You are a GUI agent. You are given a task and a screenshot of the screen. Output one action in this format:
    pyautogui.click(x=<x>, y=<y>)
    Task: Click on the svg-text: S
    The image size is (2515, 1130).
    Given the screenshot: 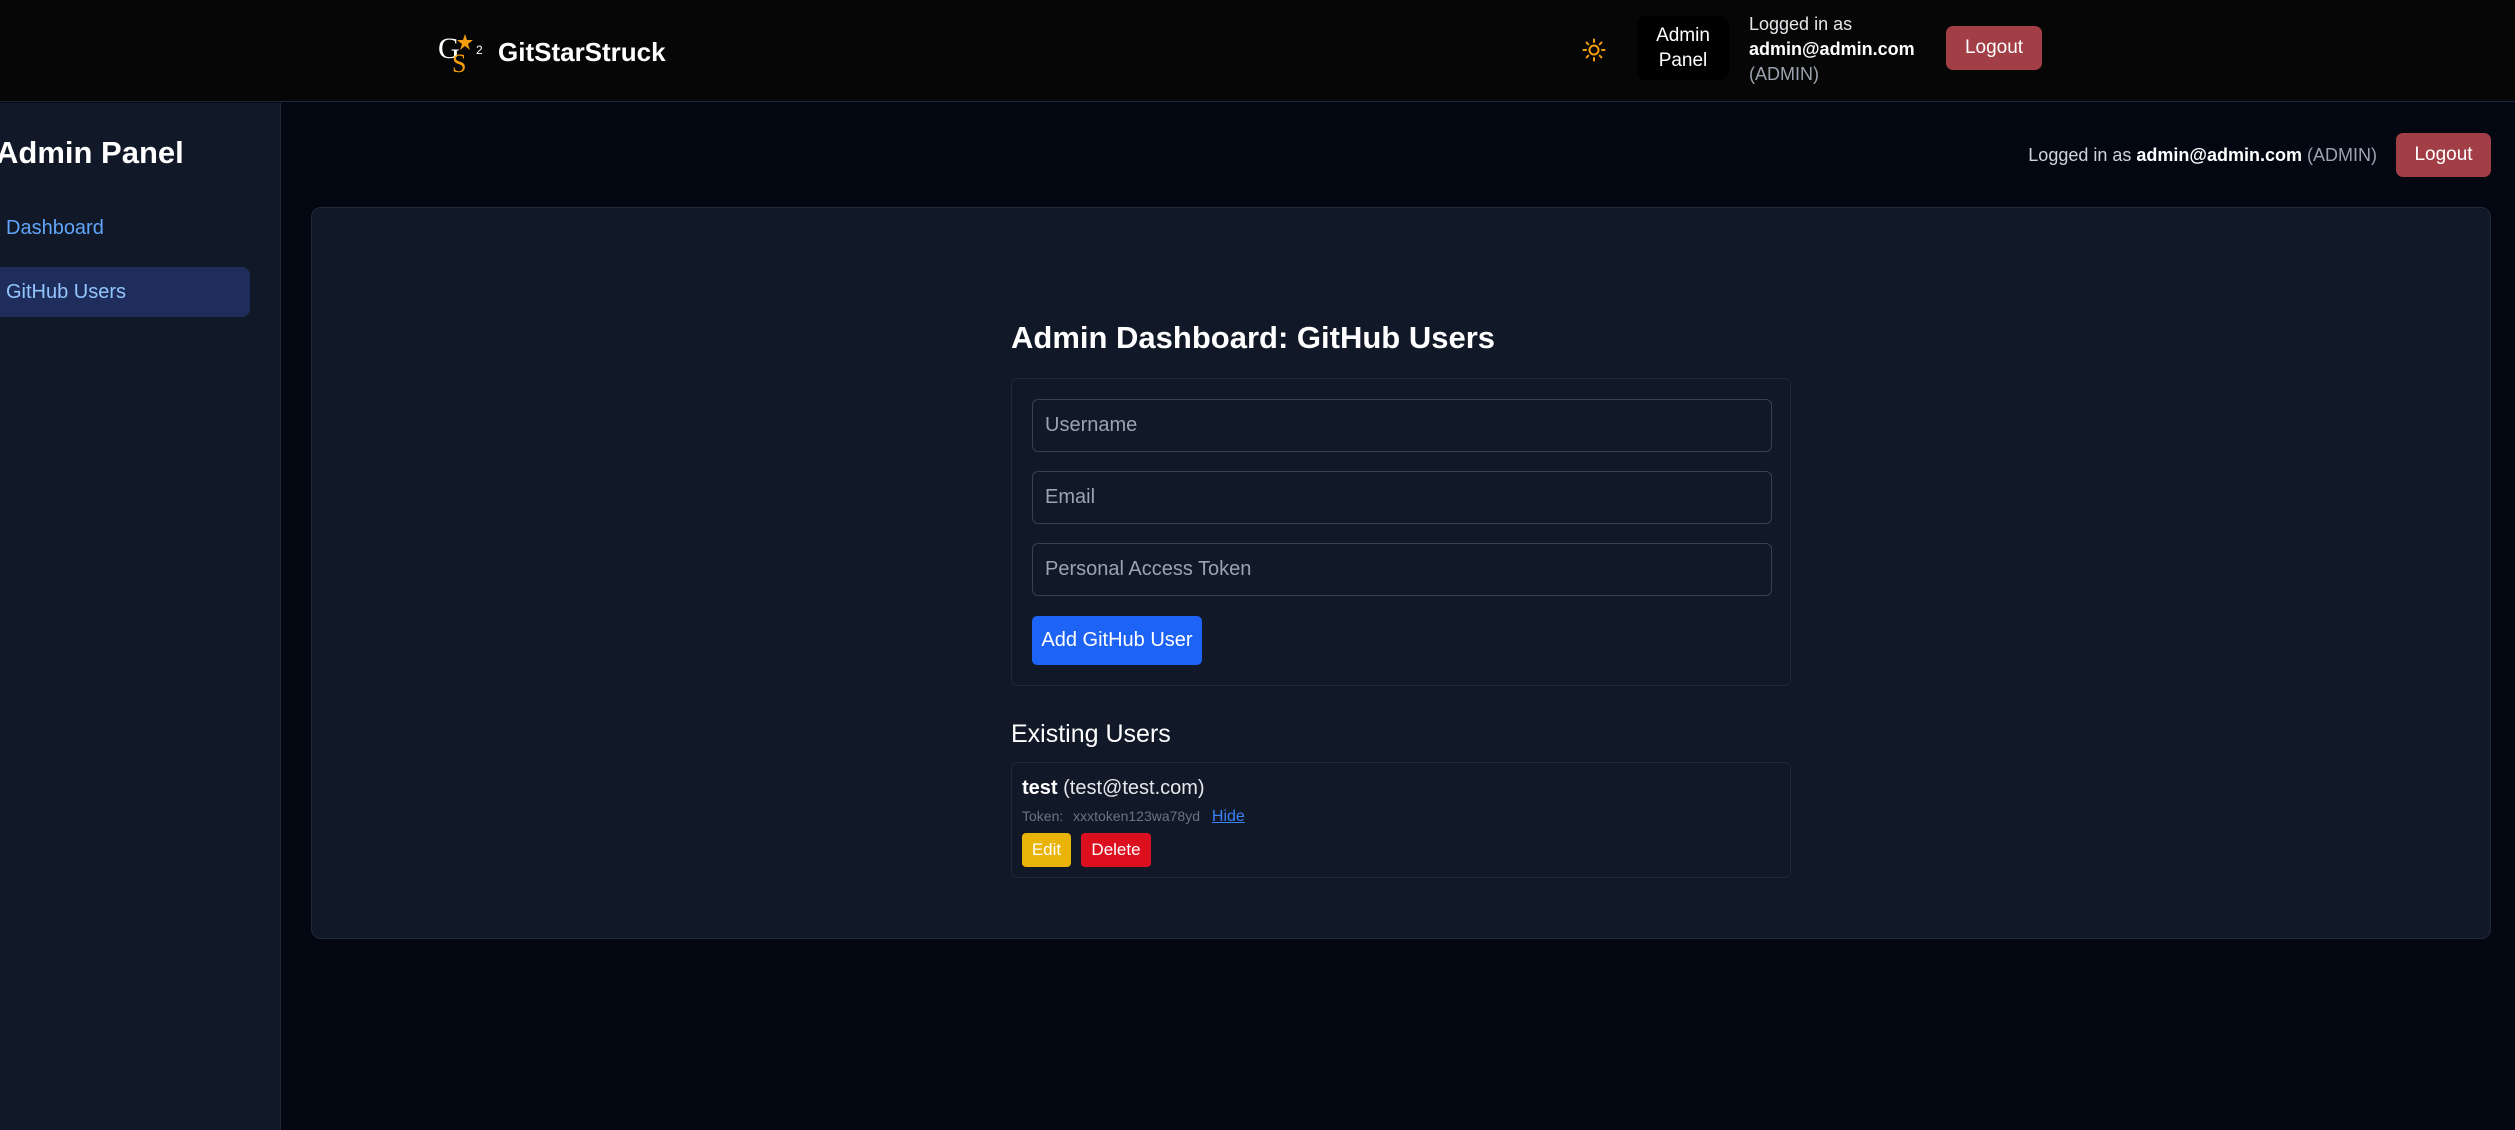 What is the action you would take?
    pyautogui.click(x=459, y=61)
    